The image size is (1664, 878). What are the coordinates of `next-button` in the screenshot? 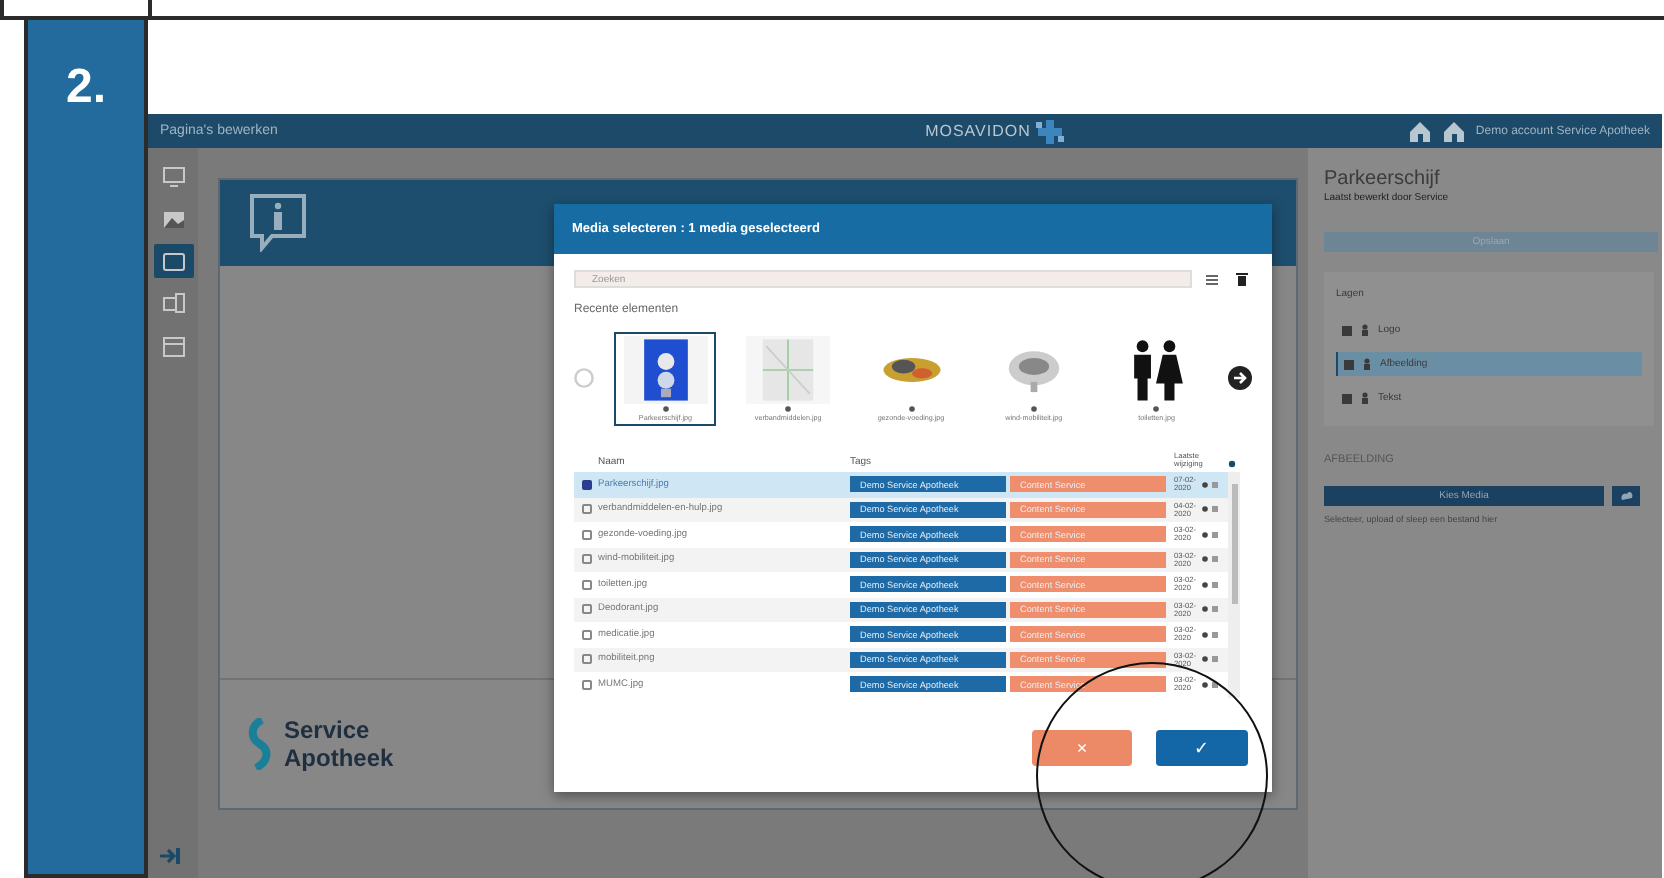 It's located at (1239, 378).